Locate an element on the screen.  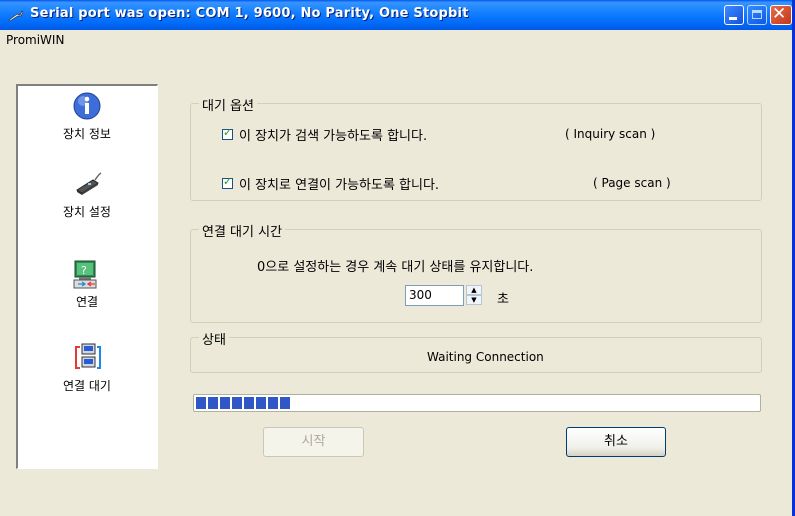
sidebar-item-device-info: 장치 정보 is located at coordinates (87, 116).